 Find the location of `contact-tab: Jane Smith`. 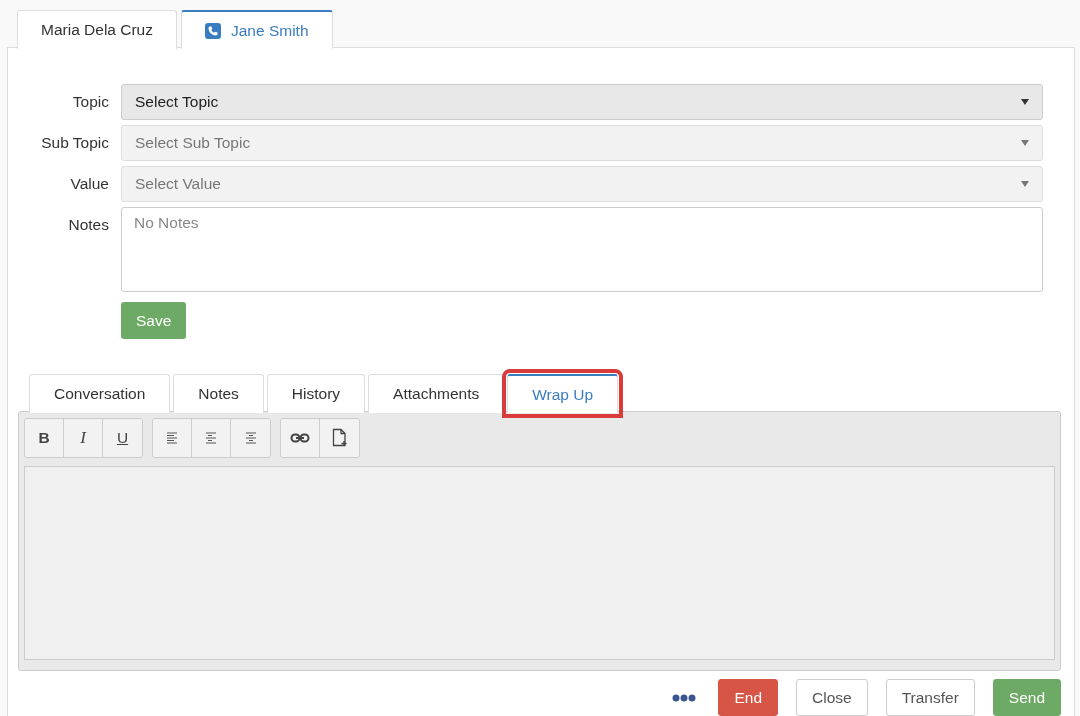

contact-tab: Jane Smith is located at coordinates (257, 29).